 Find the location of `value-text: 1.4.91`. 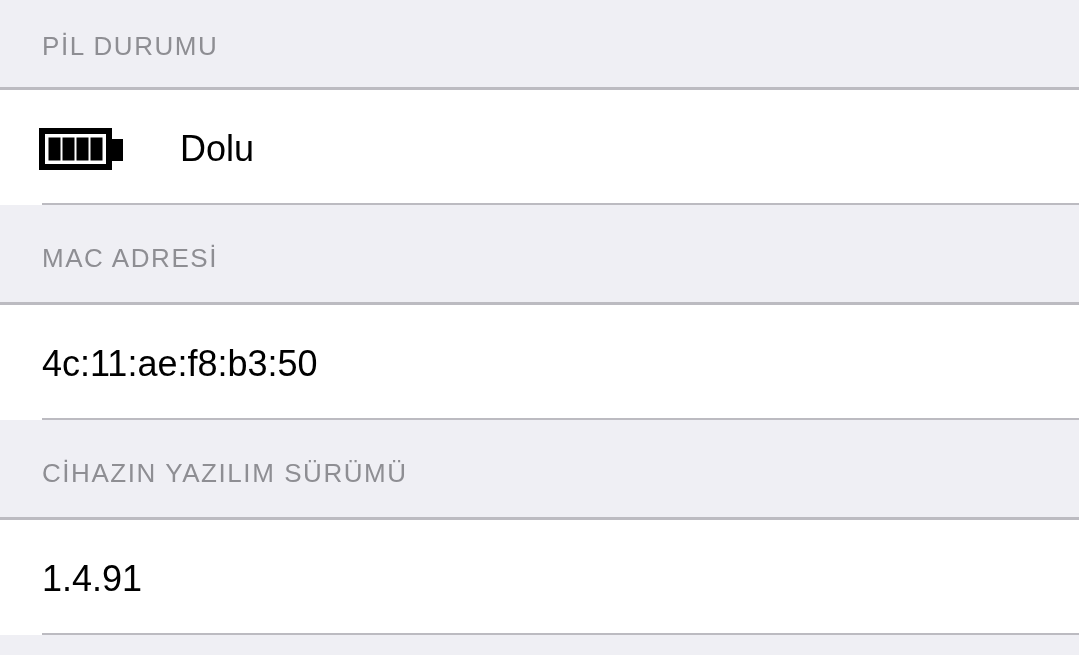

value-text: 1.4.91 is located at coordinates (92, 578).